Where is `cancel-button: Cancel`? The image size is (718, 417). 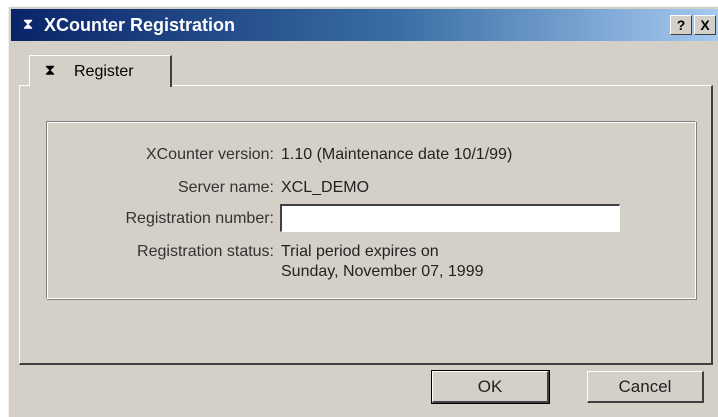 cancel-button: Cancel is located at coordinates (645, 387).